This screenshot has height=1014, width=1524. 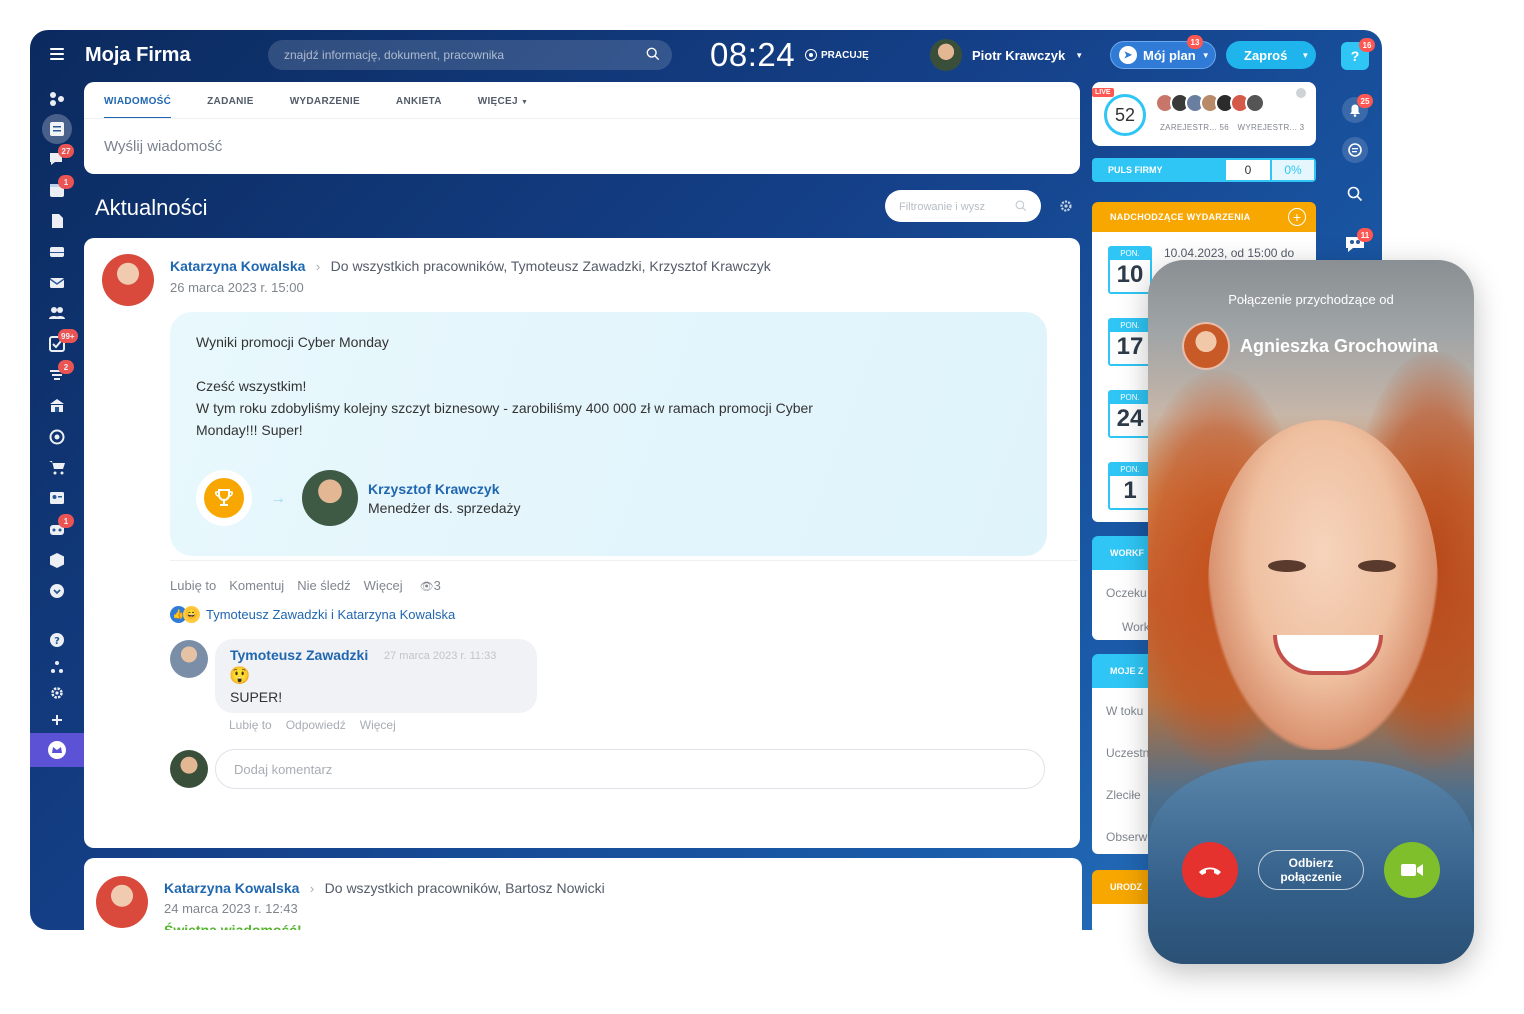 What do you see at coordinates (1301, 93) in the screenshot?
I see `info-icon` at bounding box center [1301, 93].